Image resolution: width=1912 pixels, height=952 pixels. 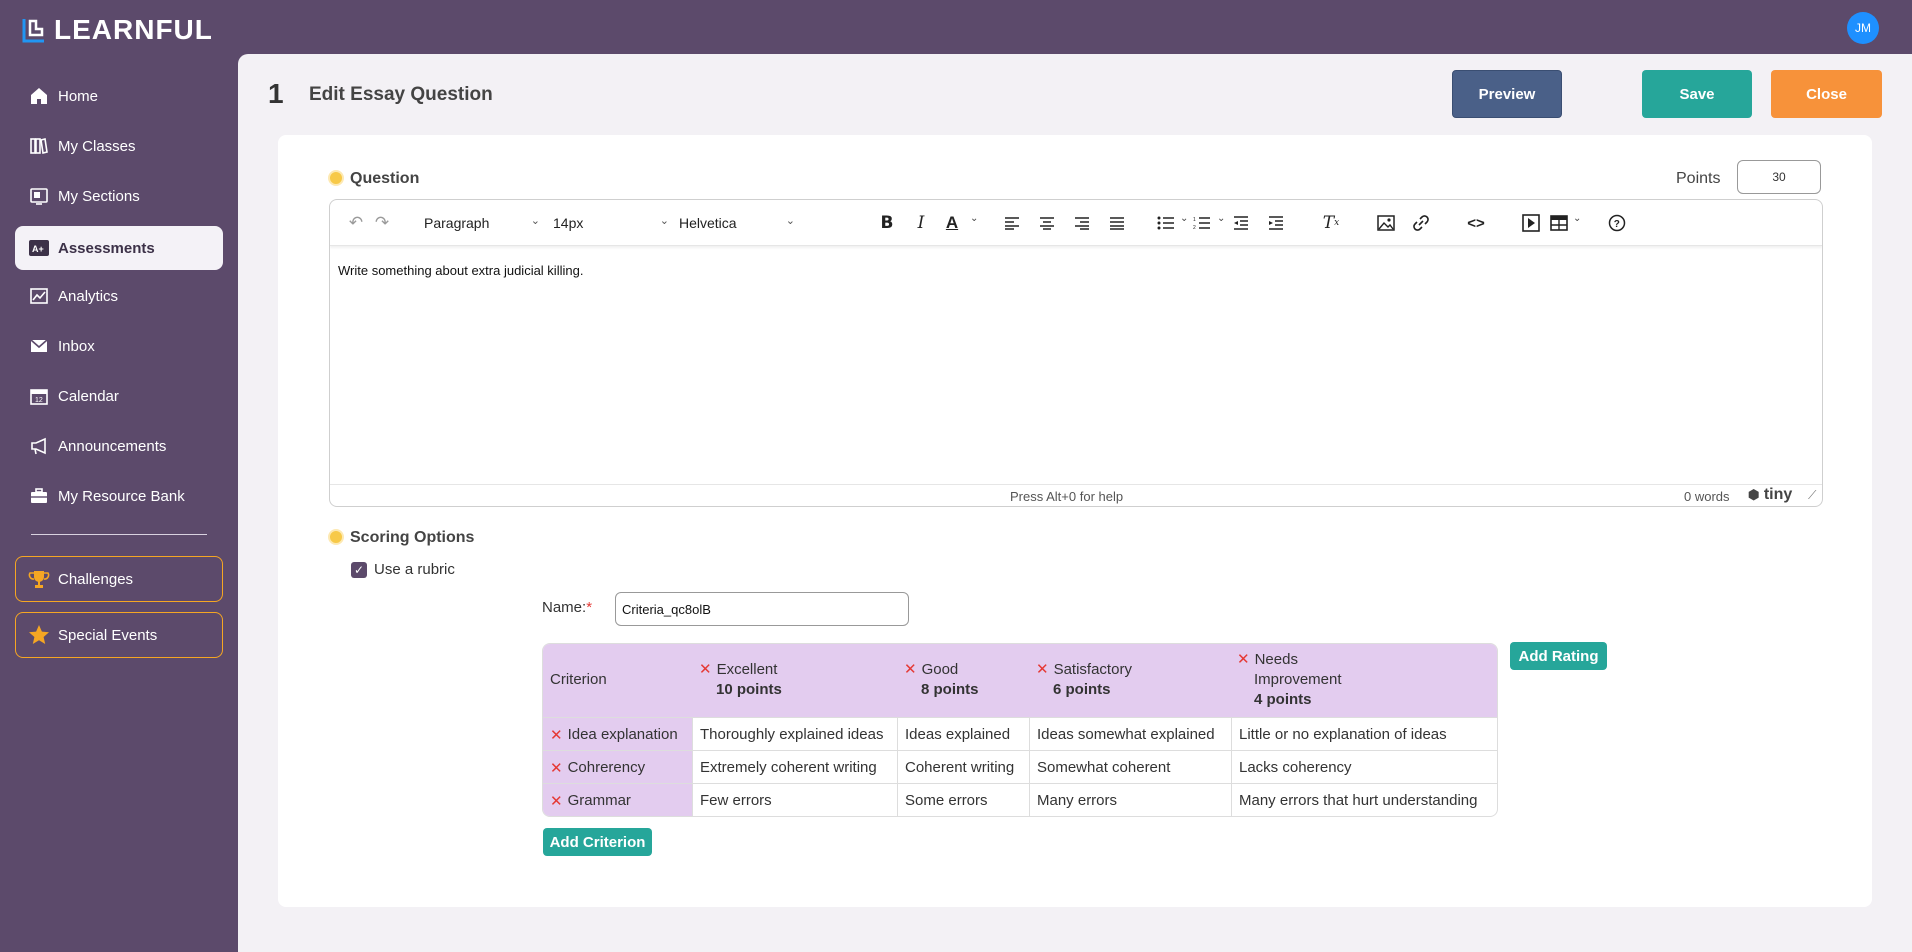 I want to click on sidebar-item-home: Home, so click(x=119, y=96).